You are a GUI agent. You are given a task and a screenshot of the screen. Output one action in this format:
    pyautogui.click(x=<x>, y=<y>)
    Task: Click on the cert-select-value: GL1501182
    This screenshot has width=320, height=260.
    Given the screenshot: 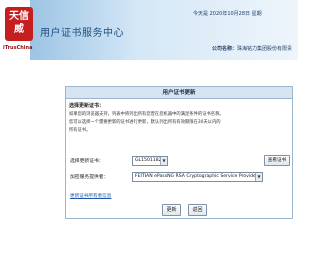 What is the action you would take?
    pyautogui.click(x=148, y=160)
    